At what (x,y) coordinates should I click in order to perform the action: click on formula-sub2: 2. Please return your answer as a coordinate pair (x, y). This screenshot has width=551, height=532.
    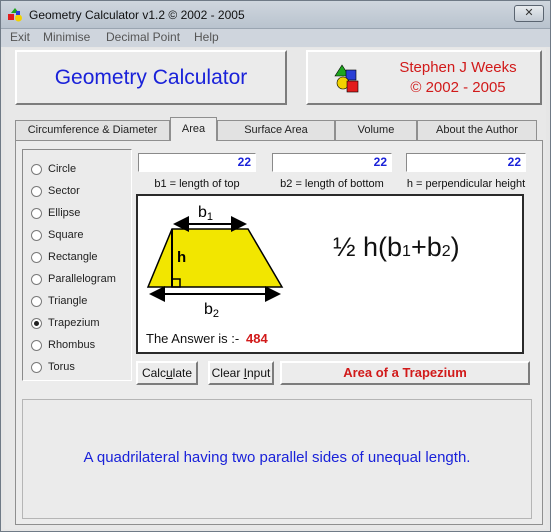
    Looking at the image, I should click on (446, 251).